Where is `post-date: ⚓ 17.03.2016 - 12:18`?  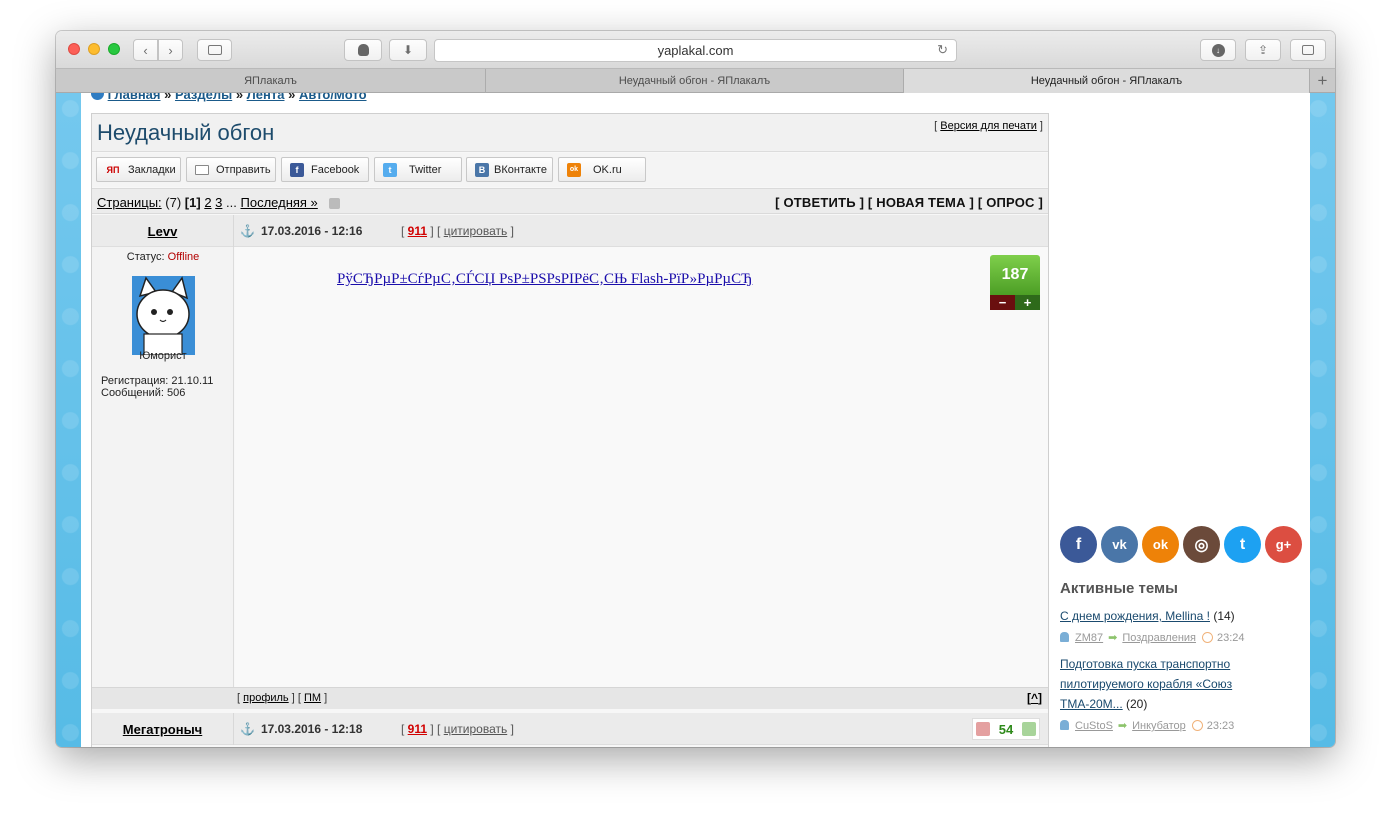 post-date: ⚓ 17.03.2016 - 12:18 is located at coordinates (301, 729).